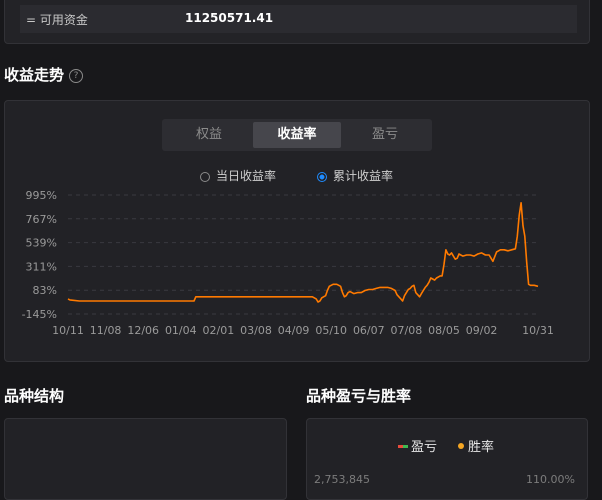 Image resolution: width=602 pixels, height=500 pixels. I want to click on left-axis-top-label: 2,753,845, so click(342, 479).